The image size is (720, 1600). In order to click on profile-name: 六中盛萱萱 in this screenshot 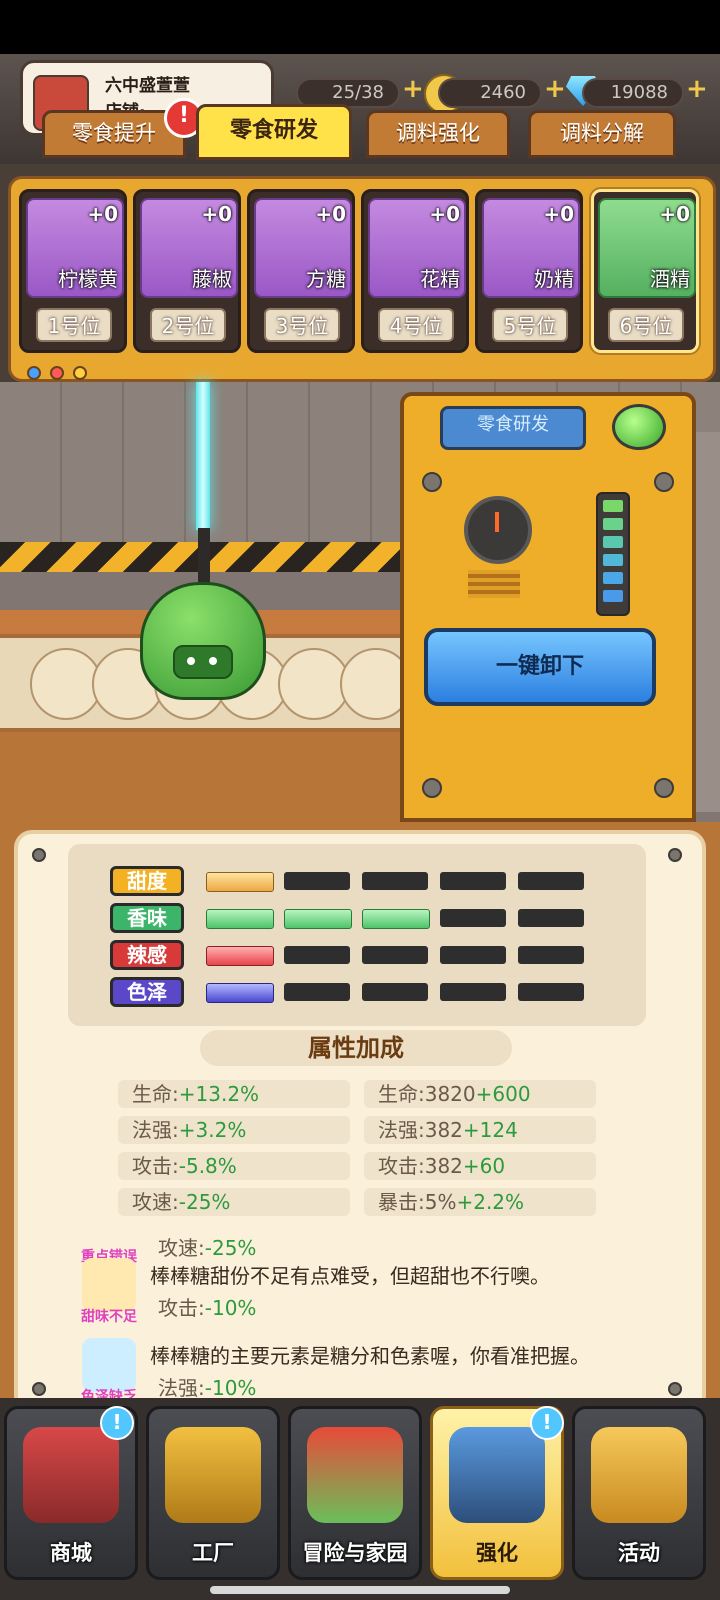, I will do `click(147, 86)`.